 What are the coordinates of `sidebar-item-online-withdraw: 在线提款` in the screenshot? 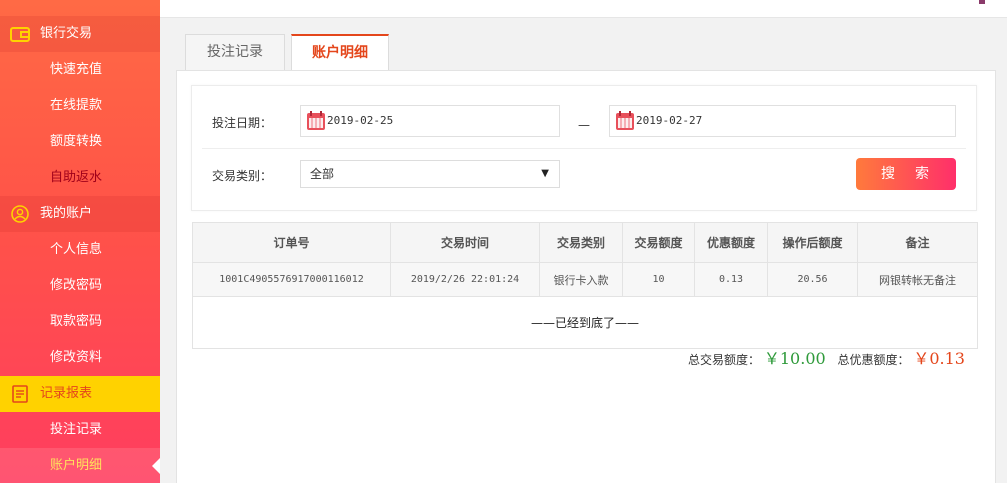 It's located at (80, 106).